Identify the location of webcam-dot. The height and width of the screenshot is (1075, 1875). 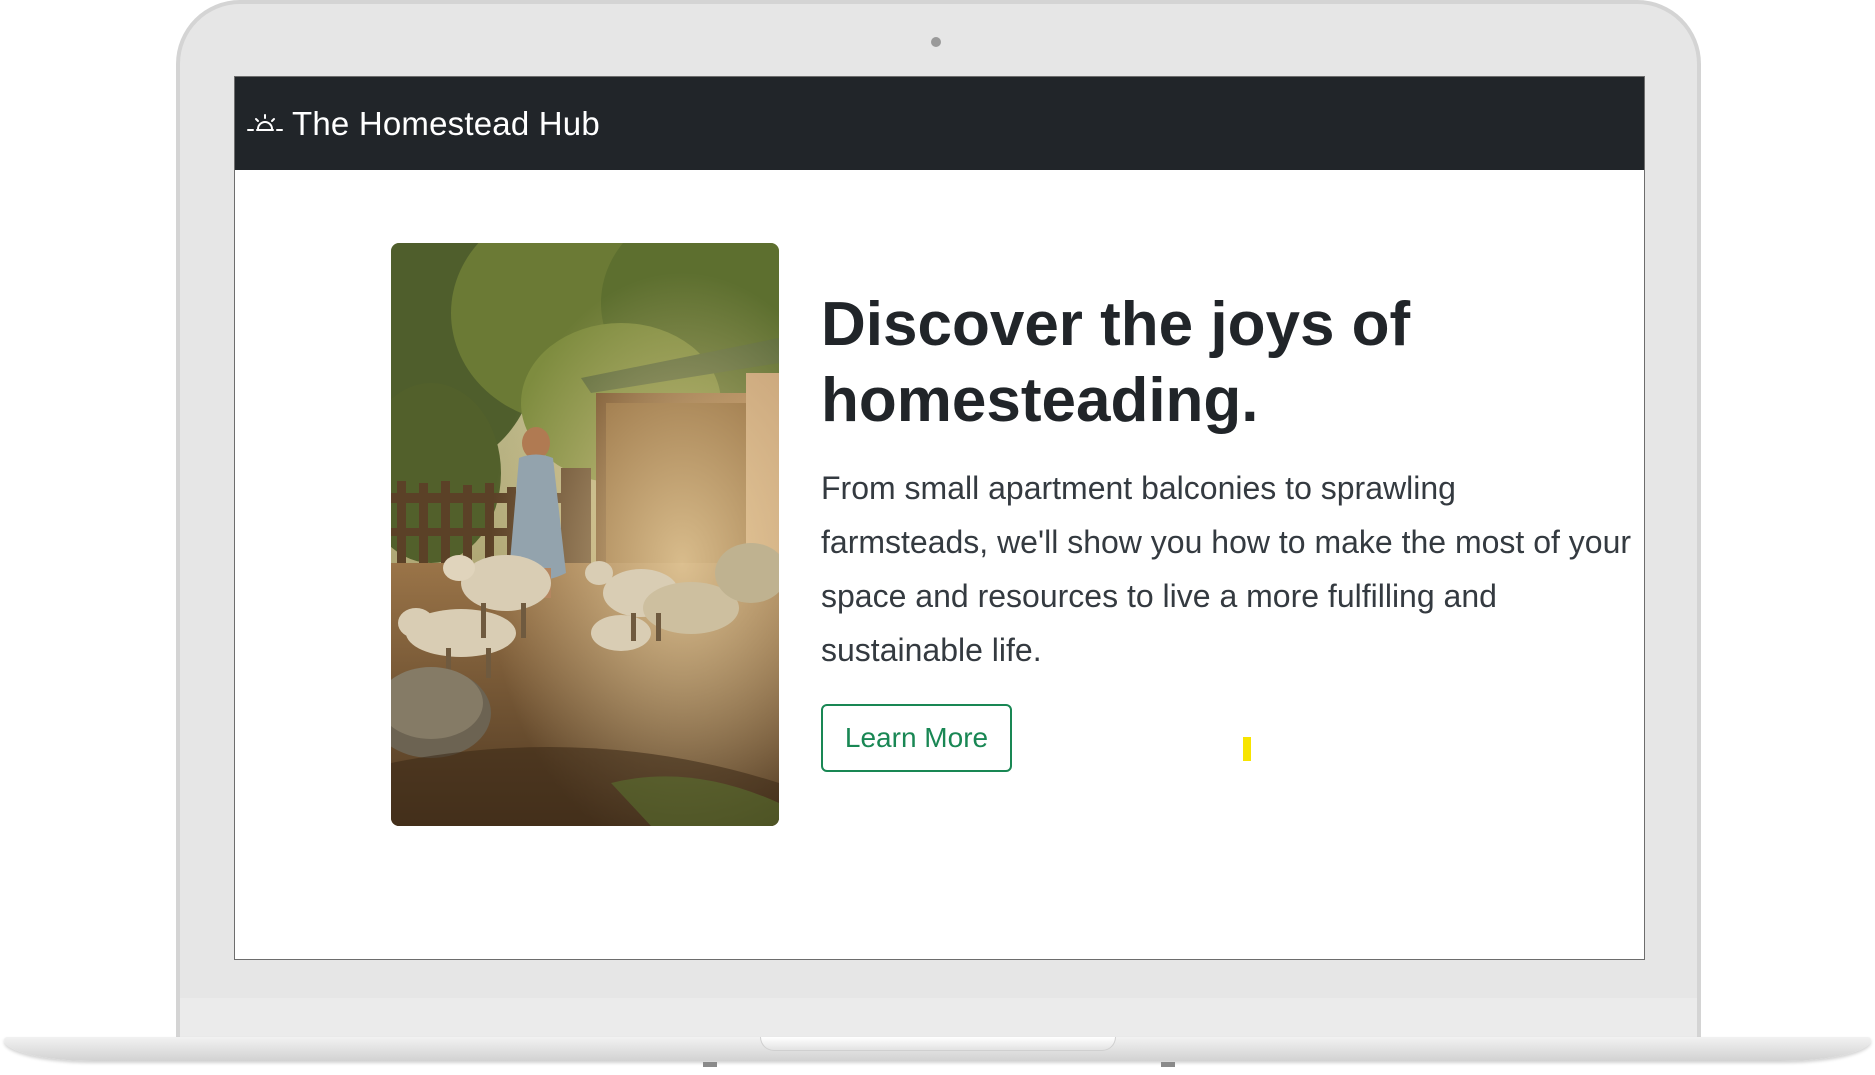
(936, 42).